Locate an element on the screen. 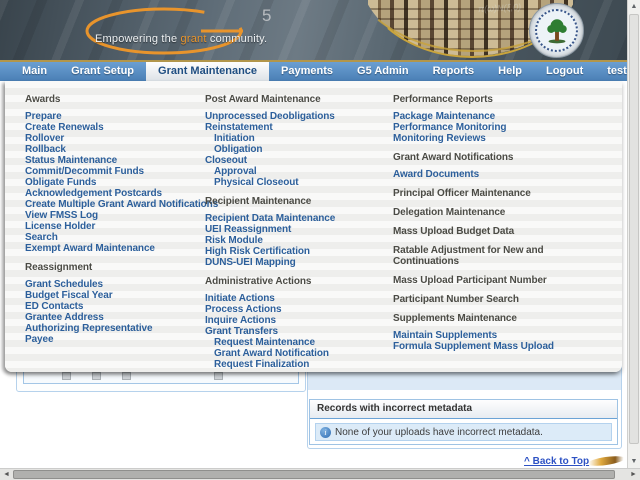  menu-link-uei-reassignment: UEI Reassignment is located at coordinates (297, 229).